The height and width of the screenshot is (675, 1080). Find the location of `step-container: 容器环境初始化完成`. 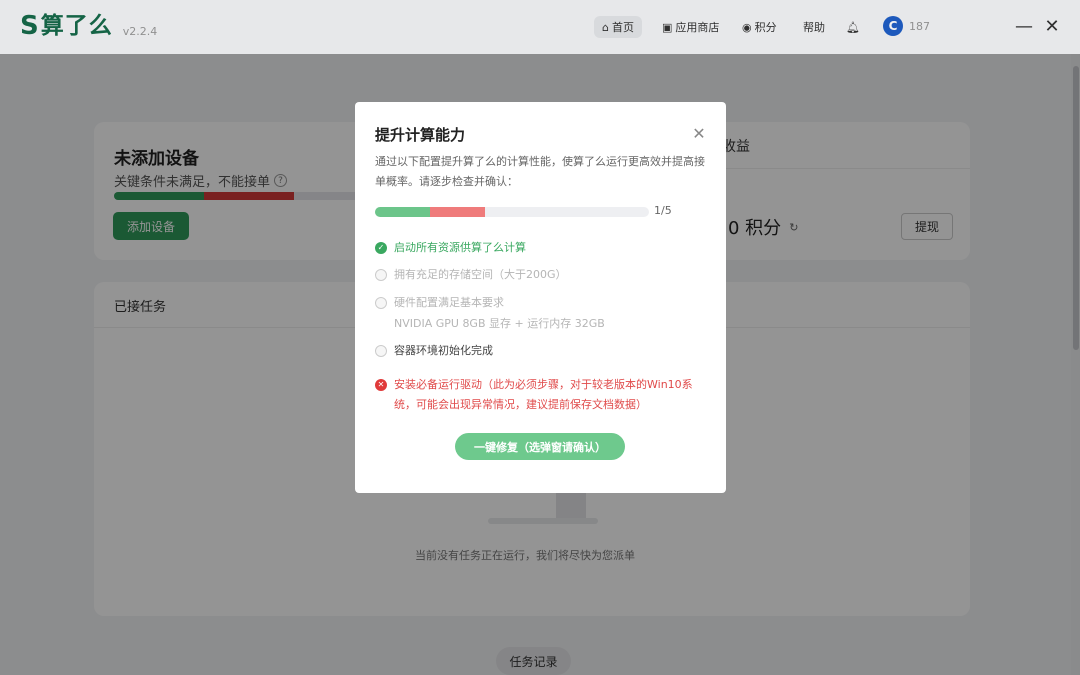

step-container: 容器环境初始化完成 is located at coordinates (434, 351).